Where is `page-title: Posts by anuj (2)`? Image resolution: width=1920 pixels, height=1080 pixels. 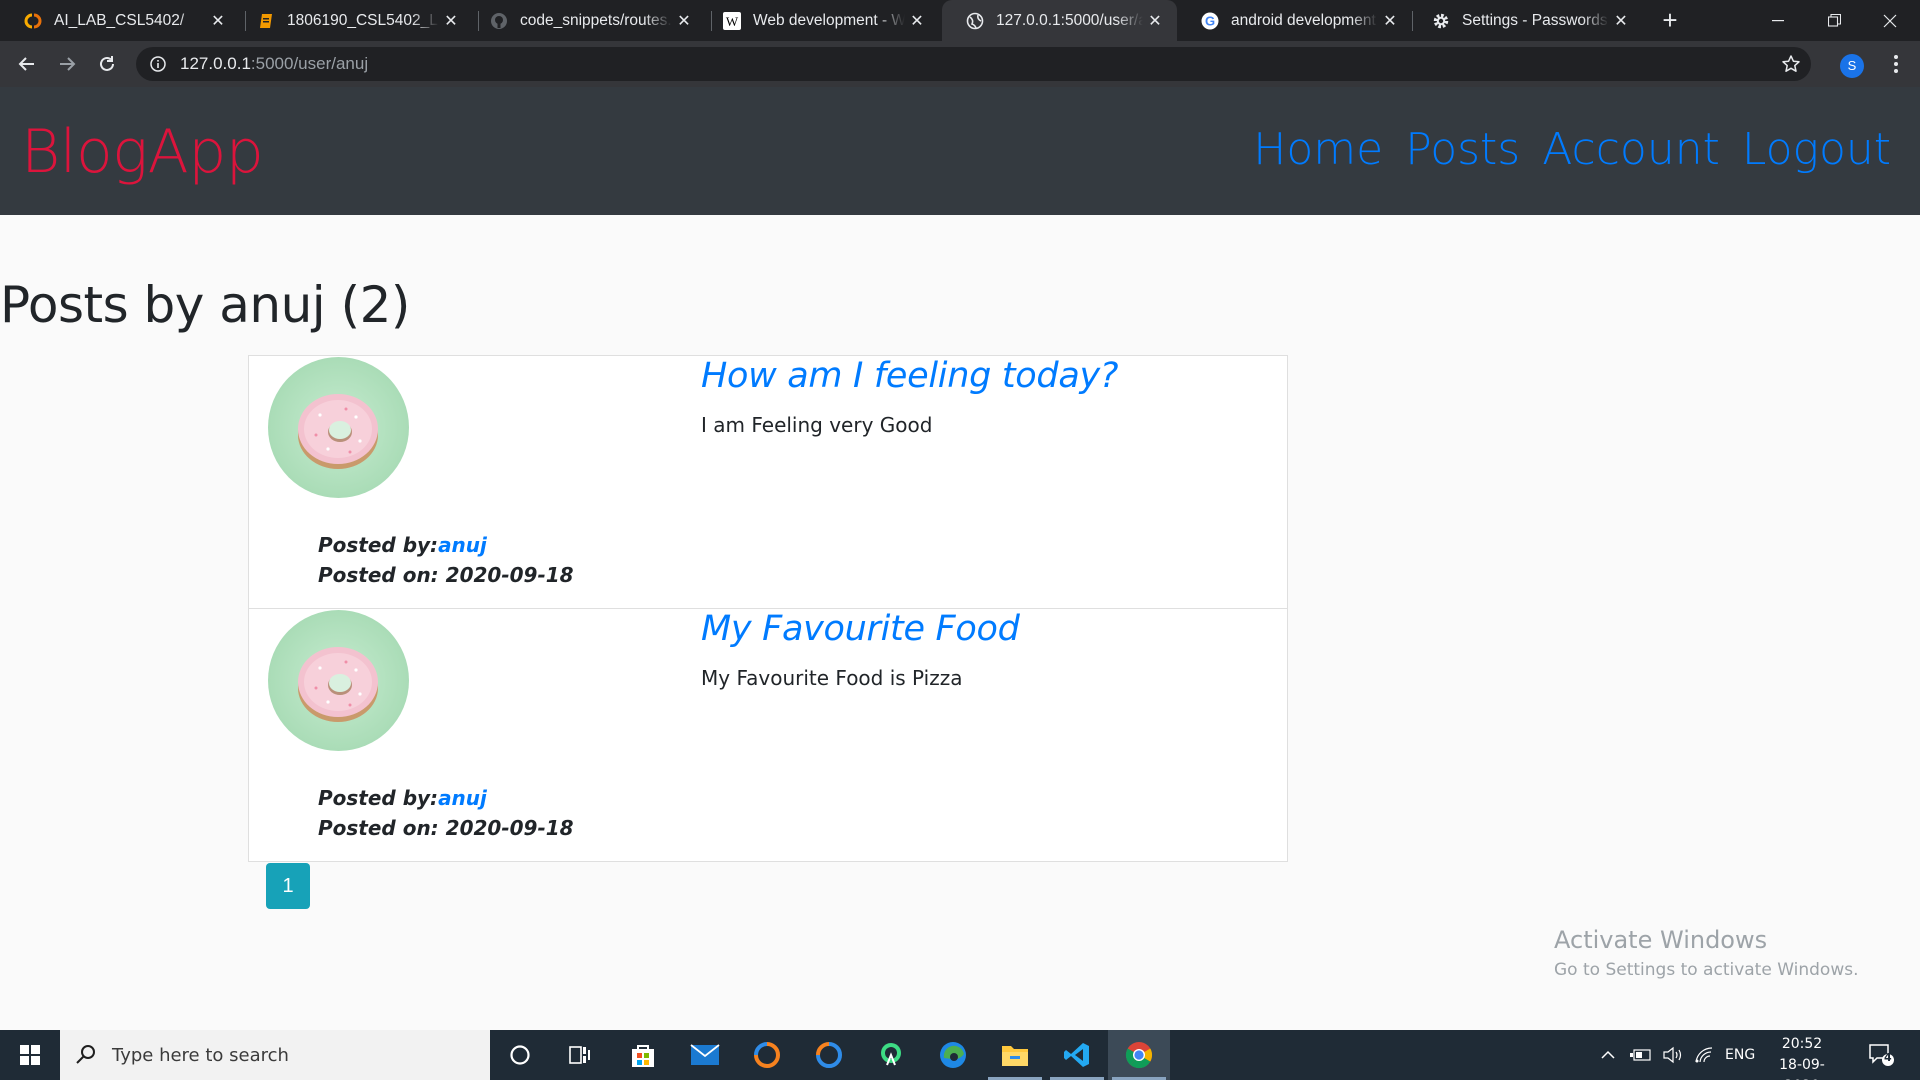
page-title: Posts by anuj (2) is located at coordinates (205, 305).